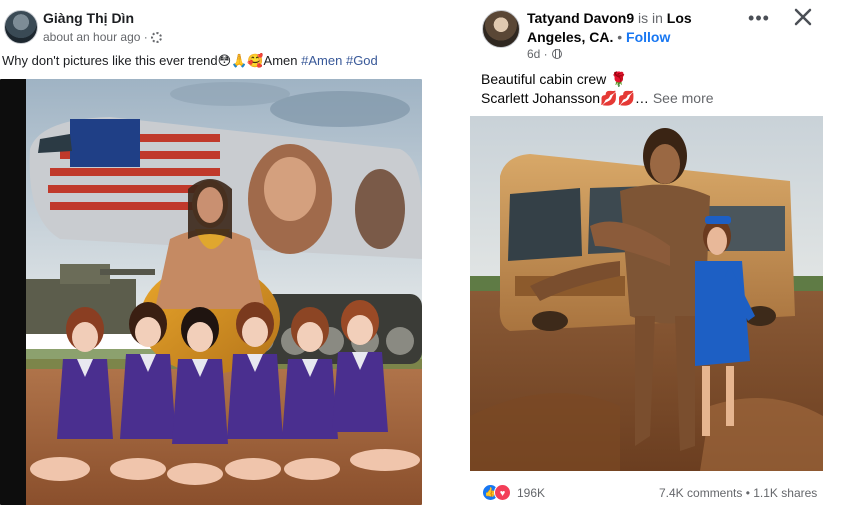  What do you see at coordinates (537, 54) in the screenshot?
I see `post-time: 6d ·` at bounding box center [537, 54].